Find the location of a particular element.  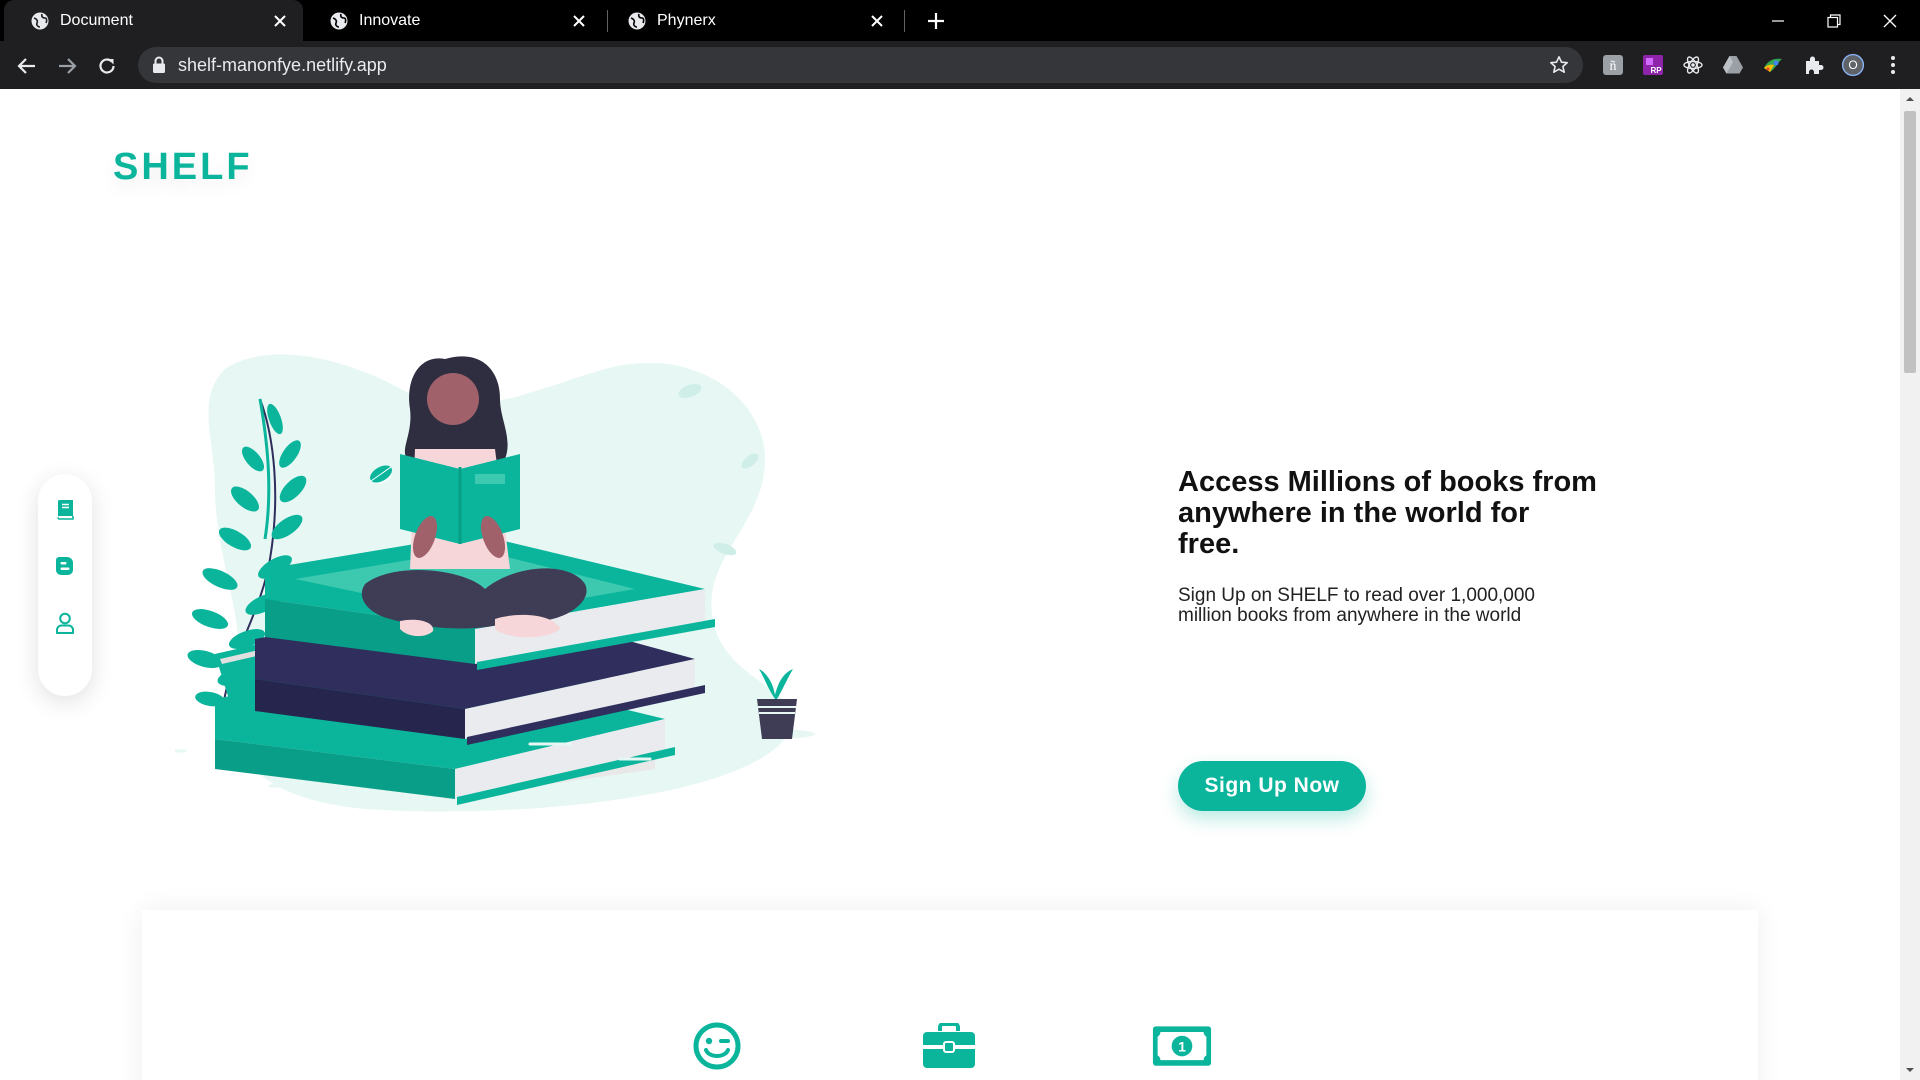

scroll-up-icon is located at coordinates (1910, 99).